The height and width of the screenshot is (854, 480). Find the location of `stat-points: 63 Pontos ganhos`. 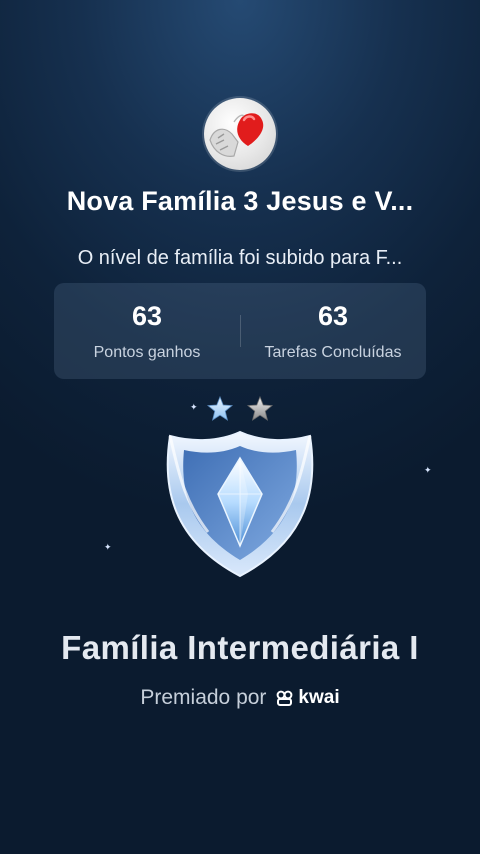

stat-points: 63 Pontos ganhos is located at coordinates (147, 331).